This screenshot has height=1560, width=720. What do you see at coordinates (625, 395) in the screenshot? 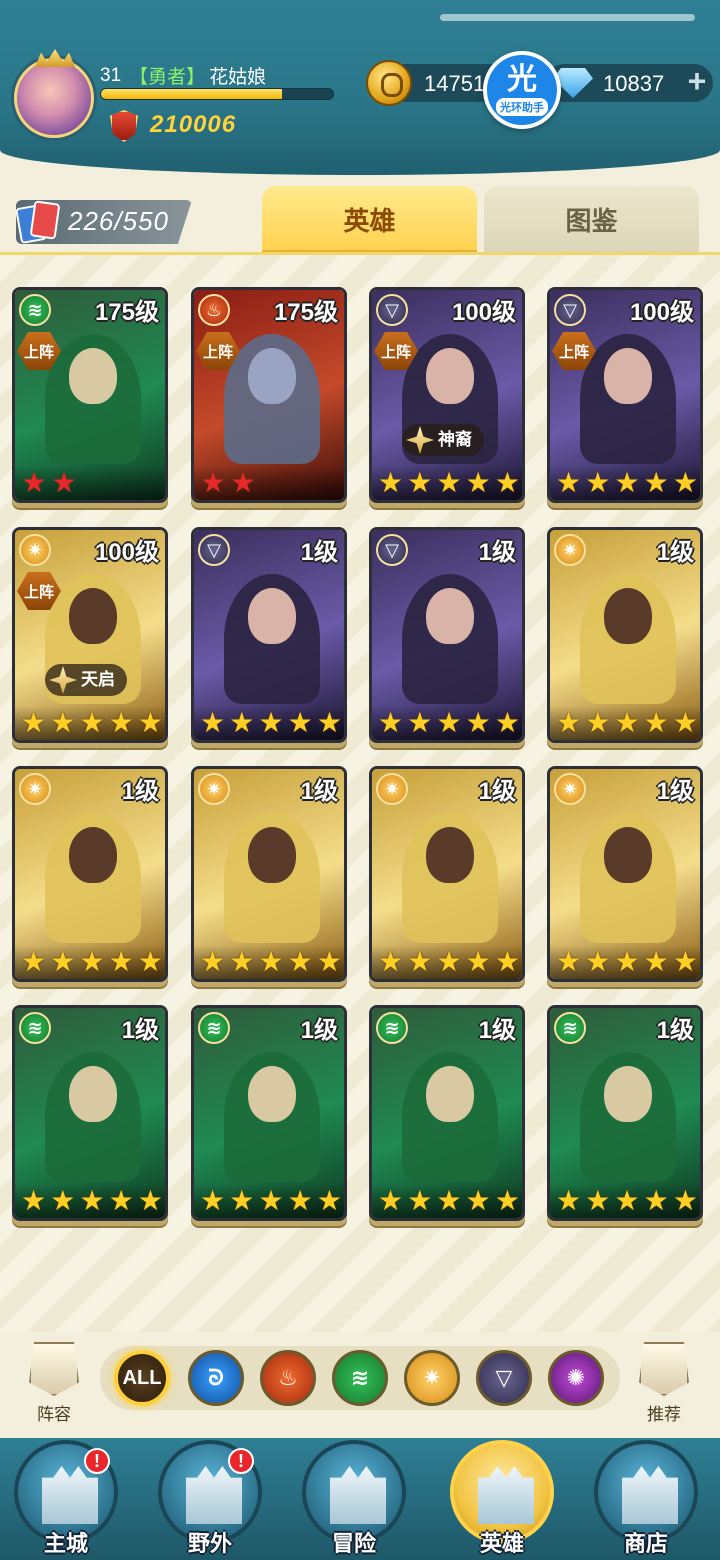
I see `hero-card: ▽ 100级 上阵 ★ ★ ★ ★ ★` at bounding box center [625, 395].